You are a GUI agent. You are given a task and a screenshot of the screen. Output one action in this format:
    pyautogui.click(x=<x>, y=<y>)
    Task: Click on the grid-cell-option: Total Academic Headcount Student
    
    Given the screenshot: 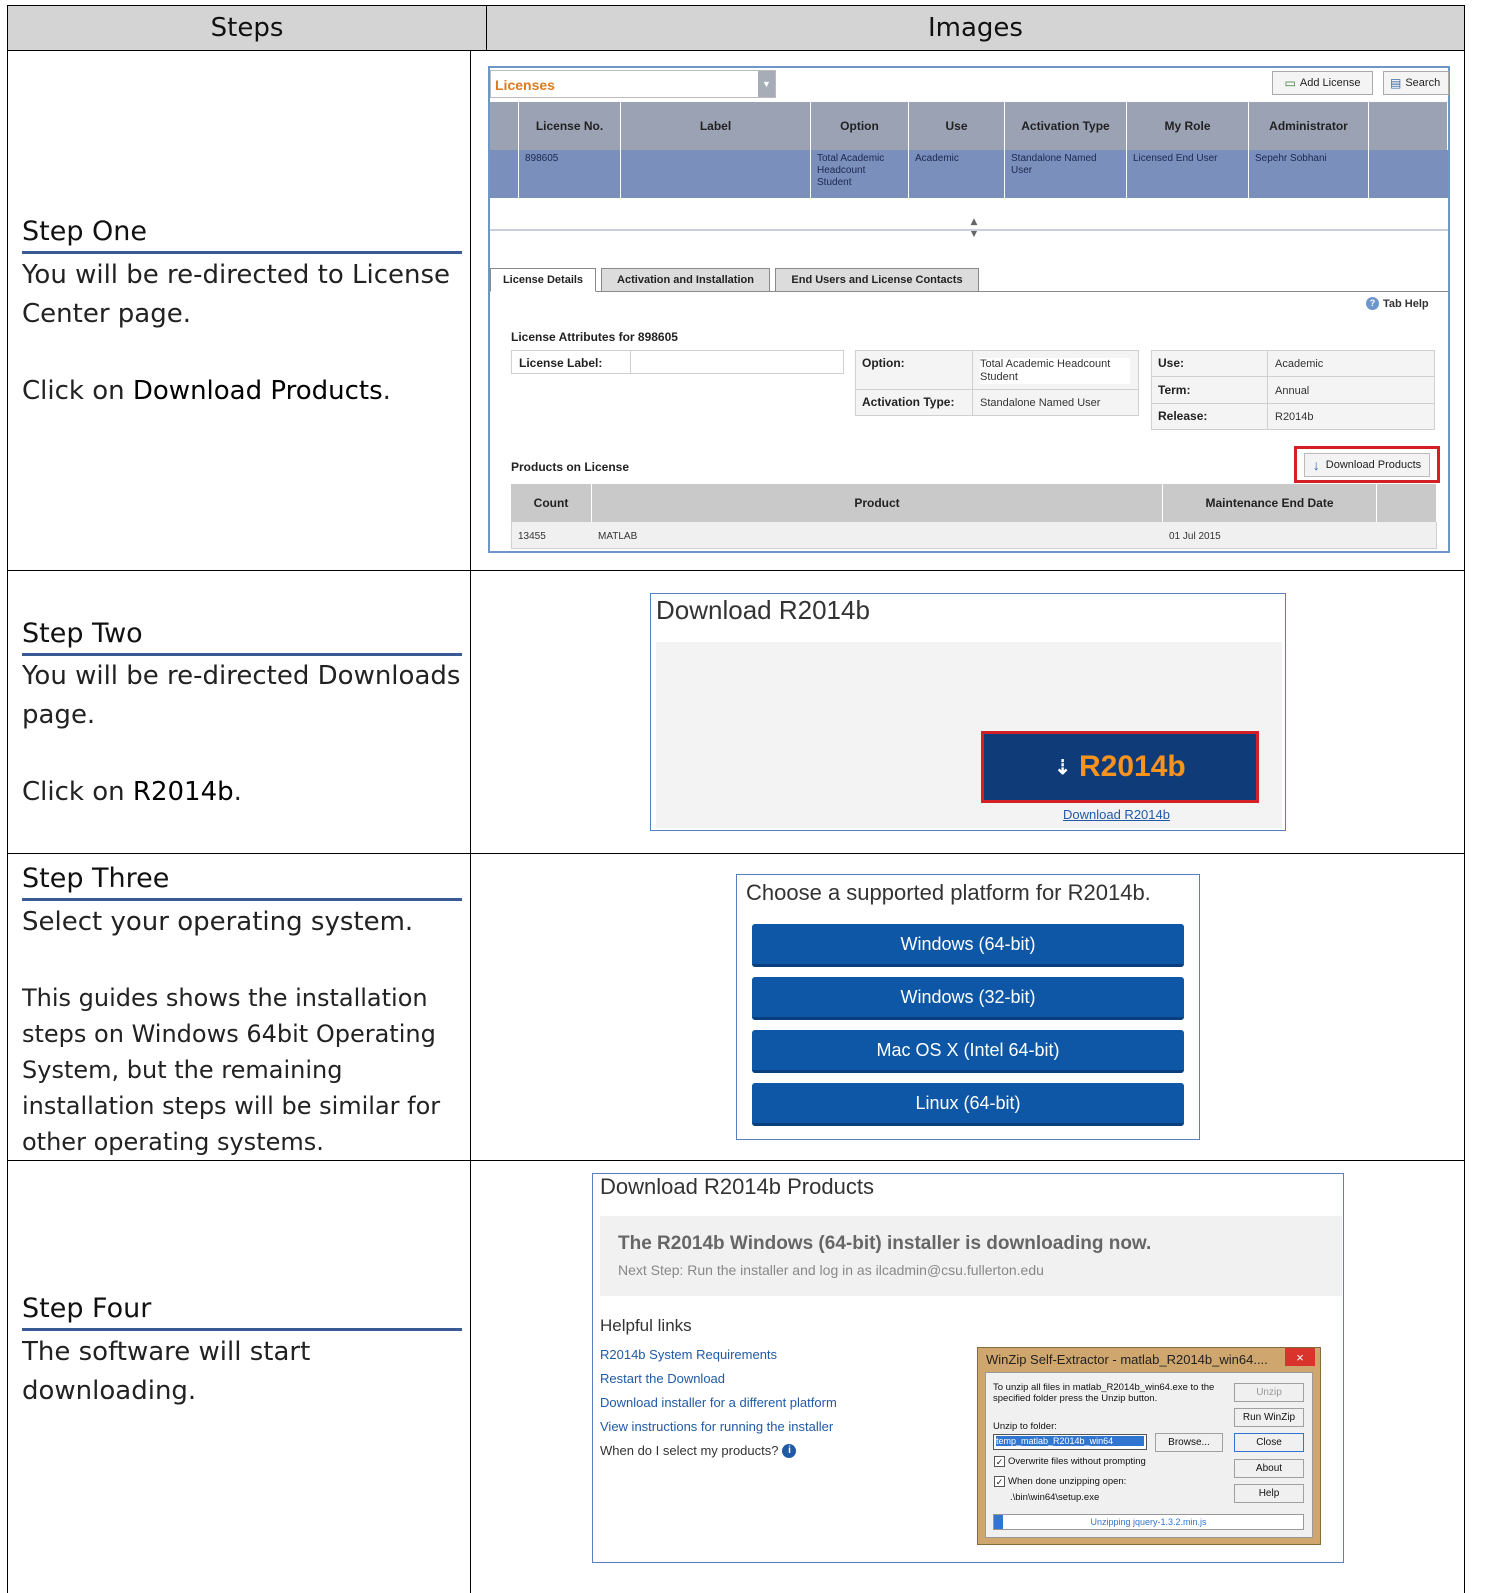 What is the action you would take?
    pyautogui.click(x=860, y=174)
    